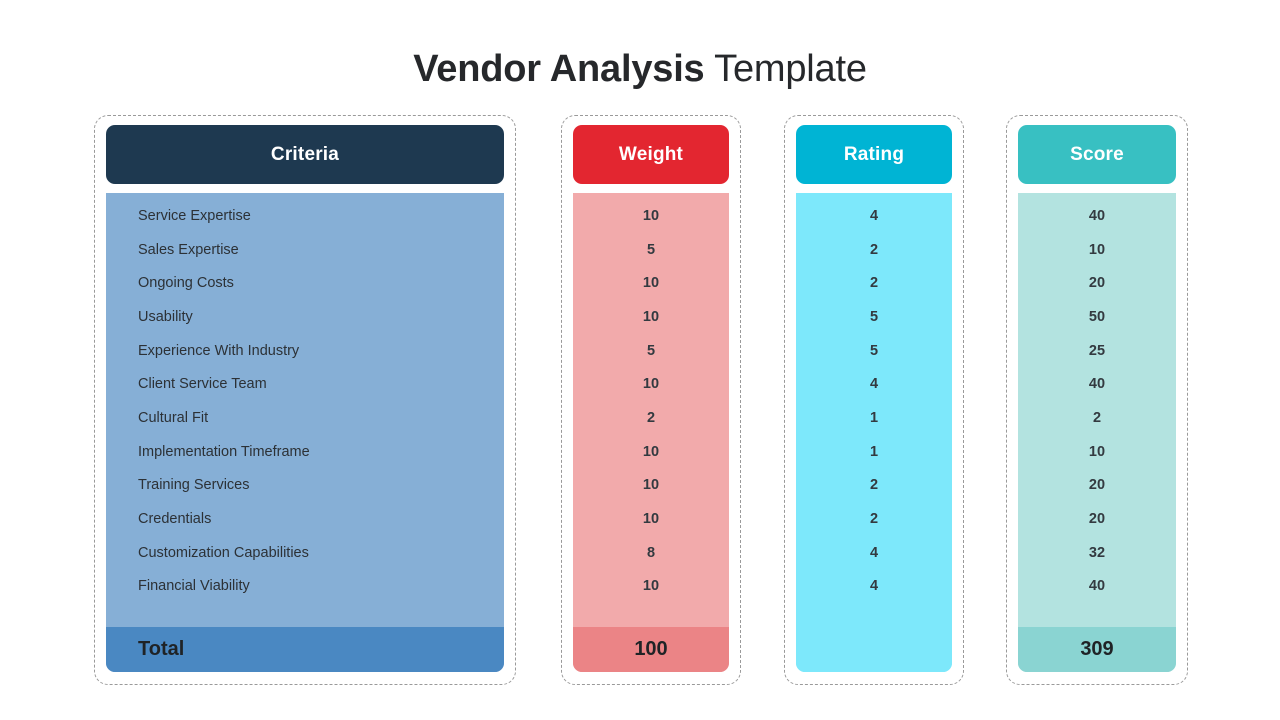  Describe the element at coordinates (651, 552) in the screenshot. I see `weight-row: 8` at that location.